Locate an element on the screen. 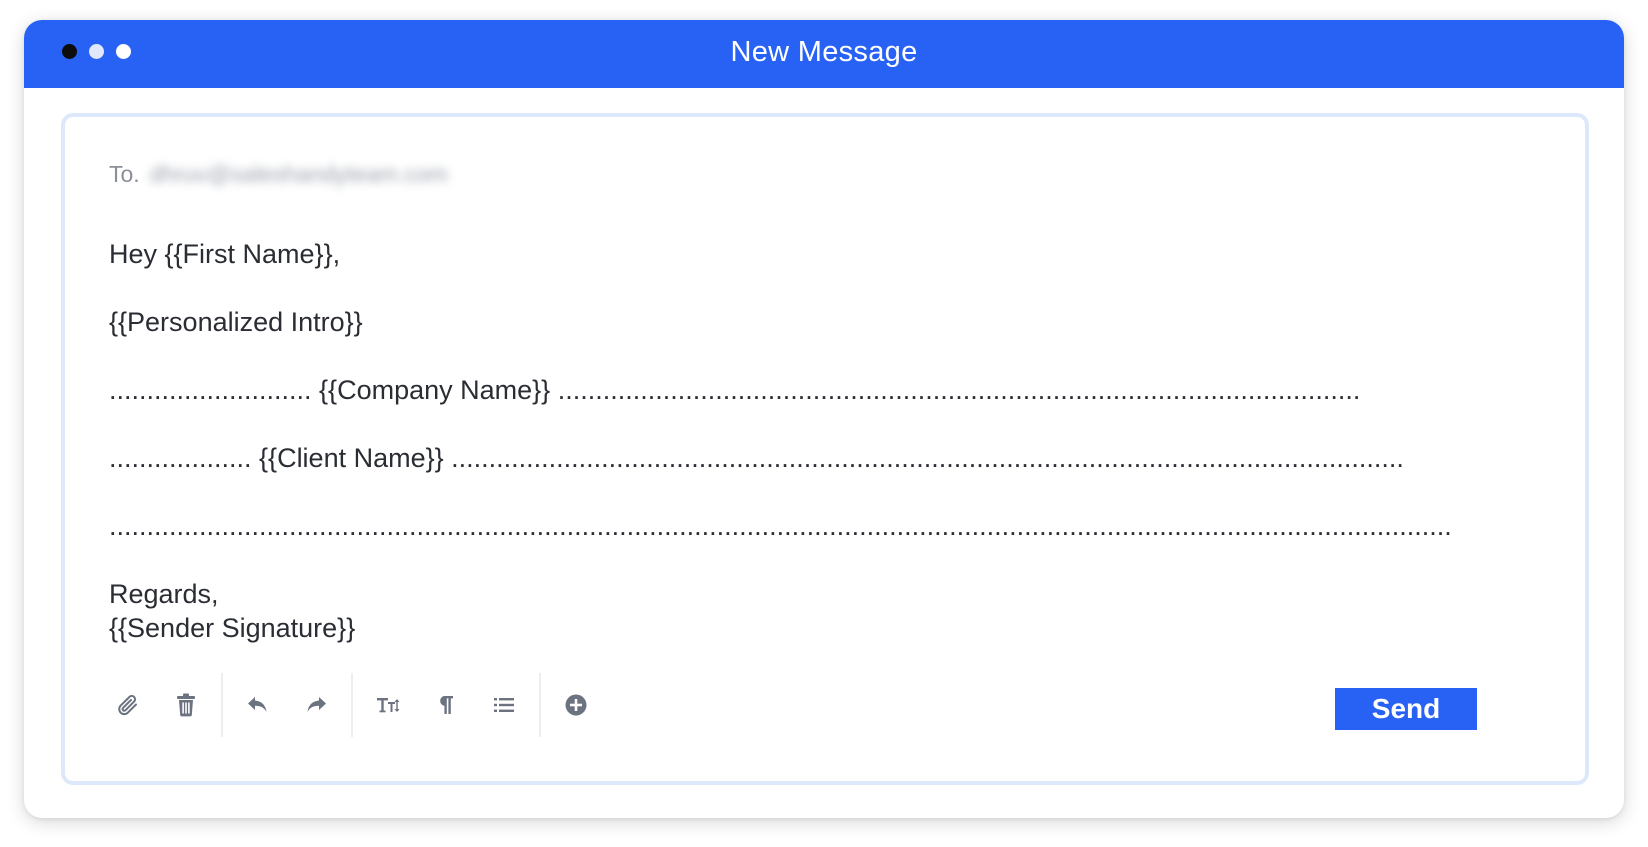 Image resolution: width=1648 pixels, height=847 pixels. add-circle-icon is located at coordinates (576, 705).